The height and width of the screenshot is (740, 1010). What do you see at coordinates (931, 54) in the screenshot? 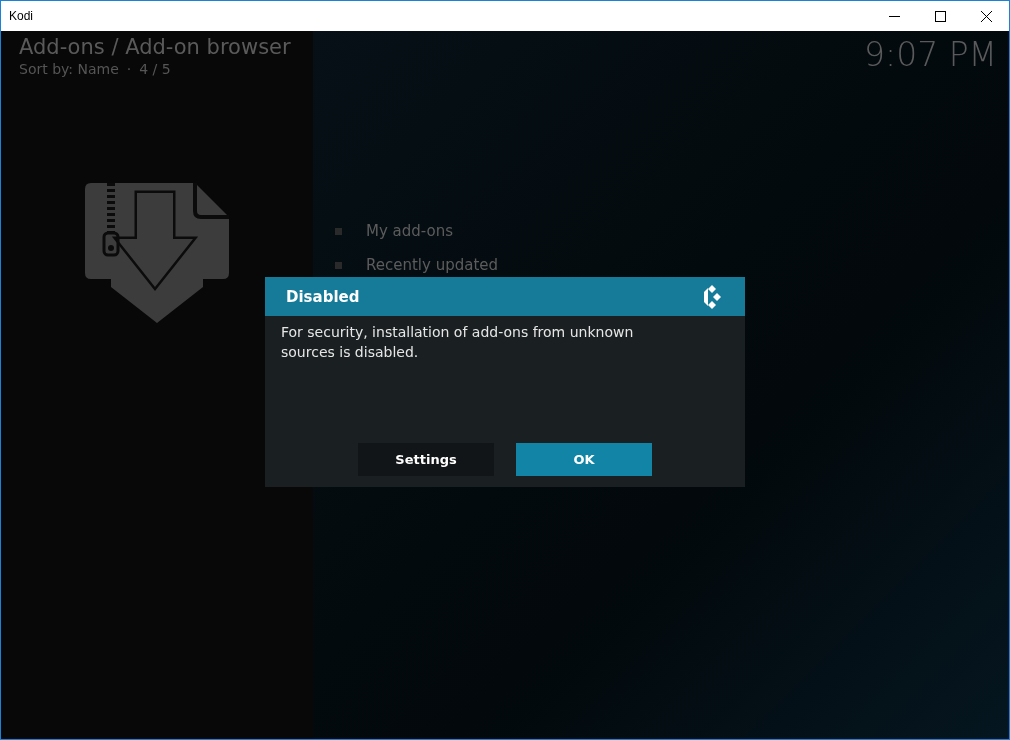
I see `clock: 9:07 PM` at bounding box center [931, 54].